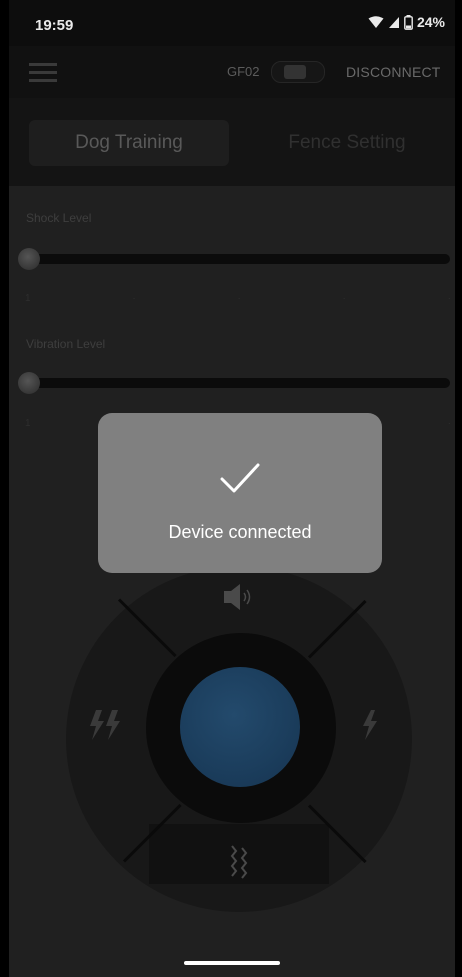  What do you see at coordinates (54, 25) in the screenshot?
I see `status-time: 19:59` at bounding box center [54, 25].